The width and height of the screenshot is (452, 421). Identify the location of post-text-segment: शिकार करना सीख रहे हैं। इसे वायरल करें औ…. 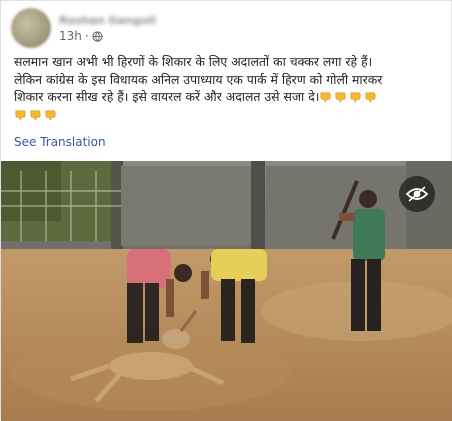
(167, 96).